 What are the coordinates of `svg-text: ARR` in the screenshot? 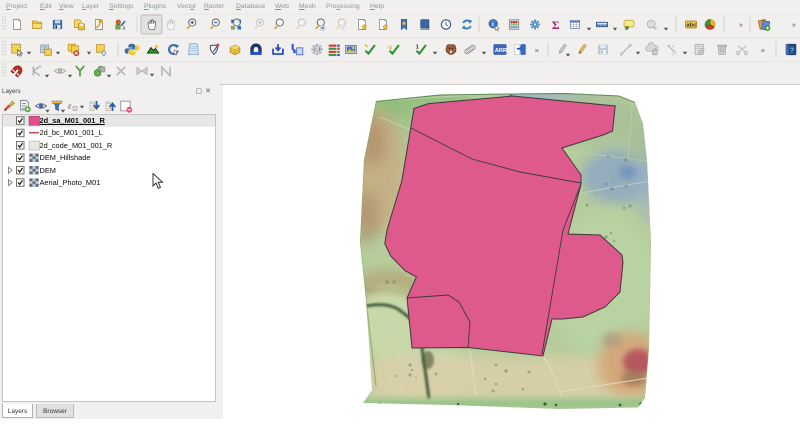 It's located at (501, 51).